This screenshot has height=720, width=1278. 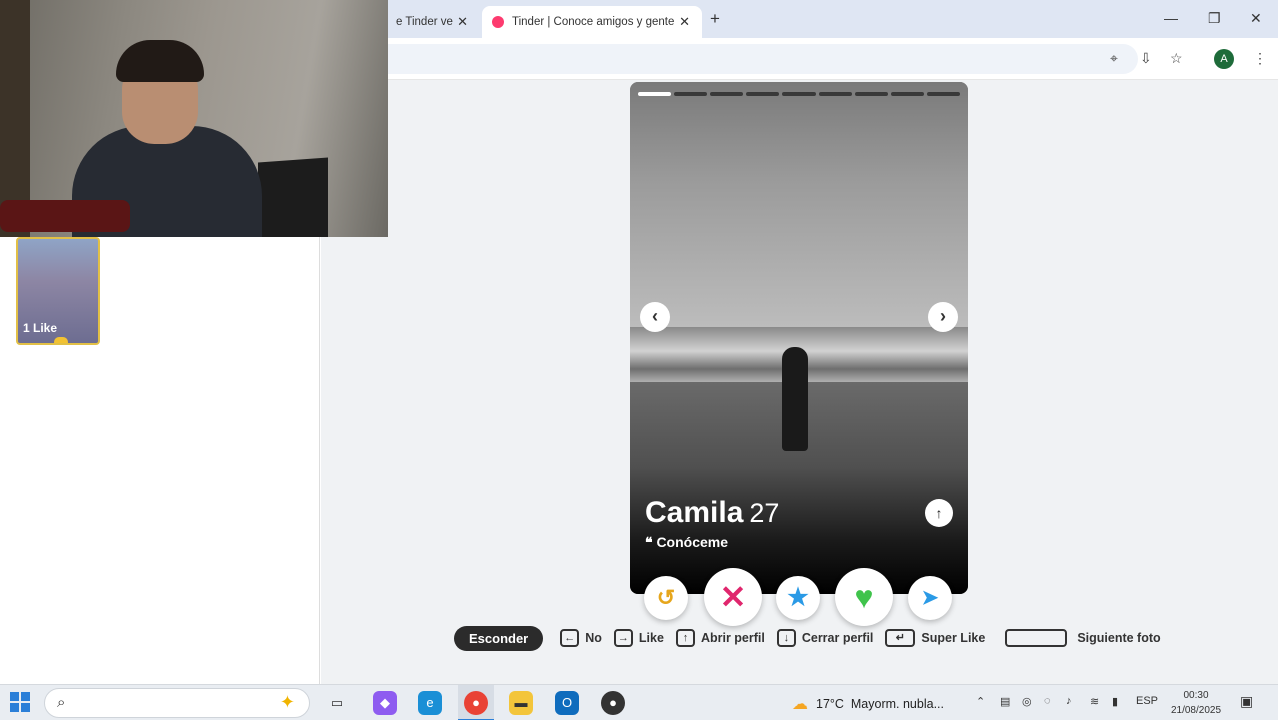 What do you see at coordinates (1069, 701) in the screenshot?
I see `volume-icon: ♪` at bounding box center [1069, 701].